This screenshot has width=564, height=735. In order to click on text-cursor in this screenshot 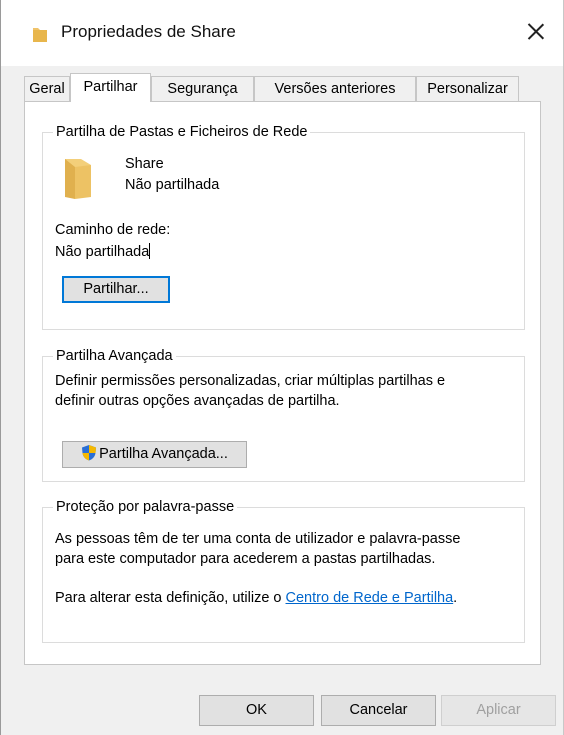, I will do `click(150, 251)`.